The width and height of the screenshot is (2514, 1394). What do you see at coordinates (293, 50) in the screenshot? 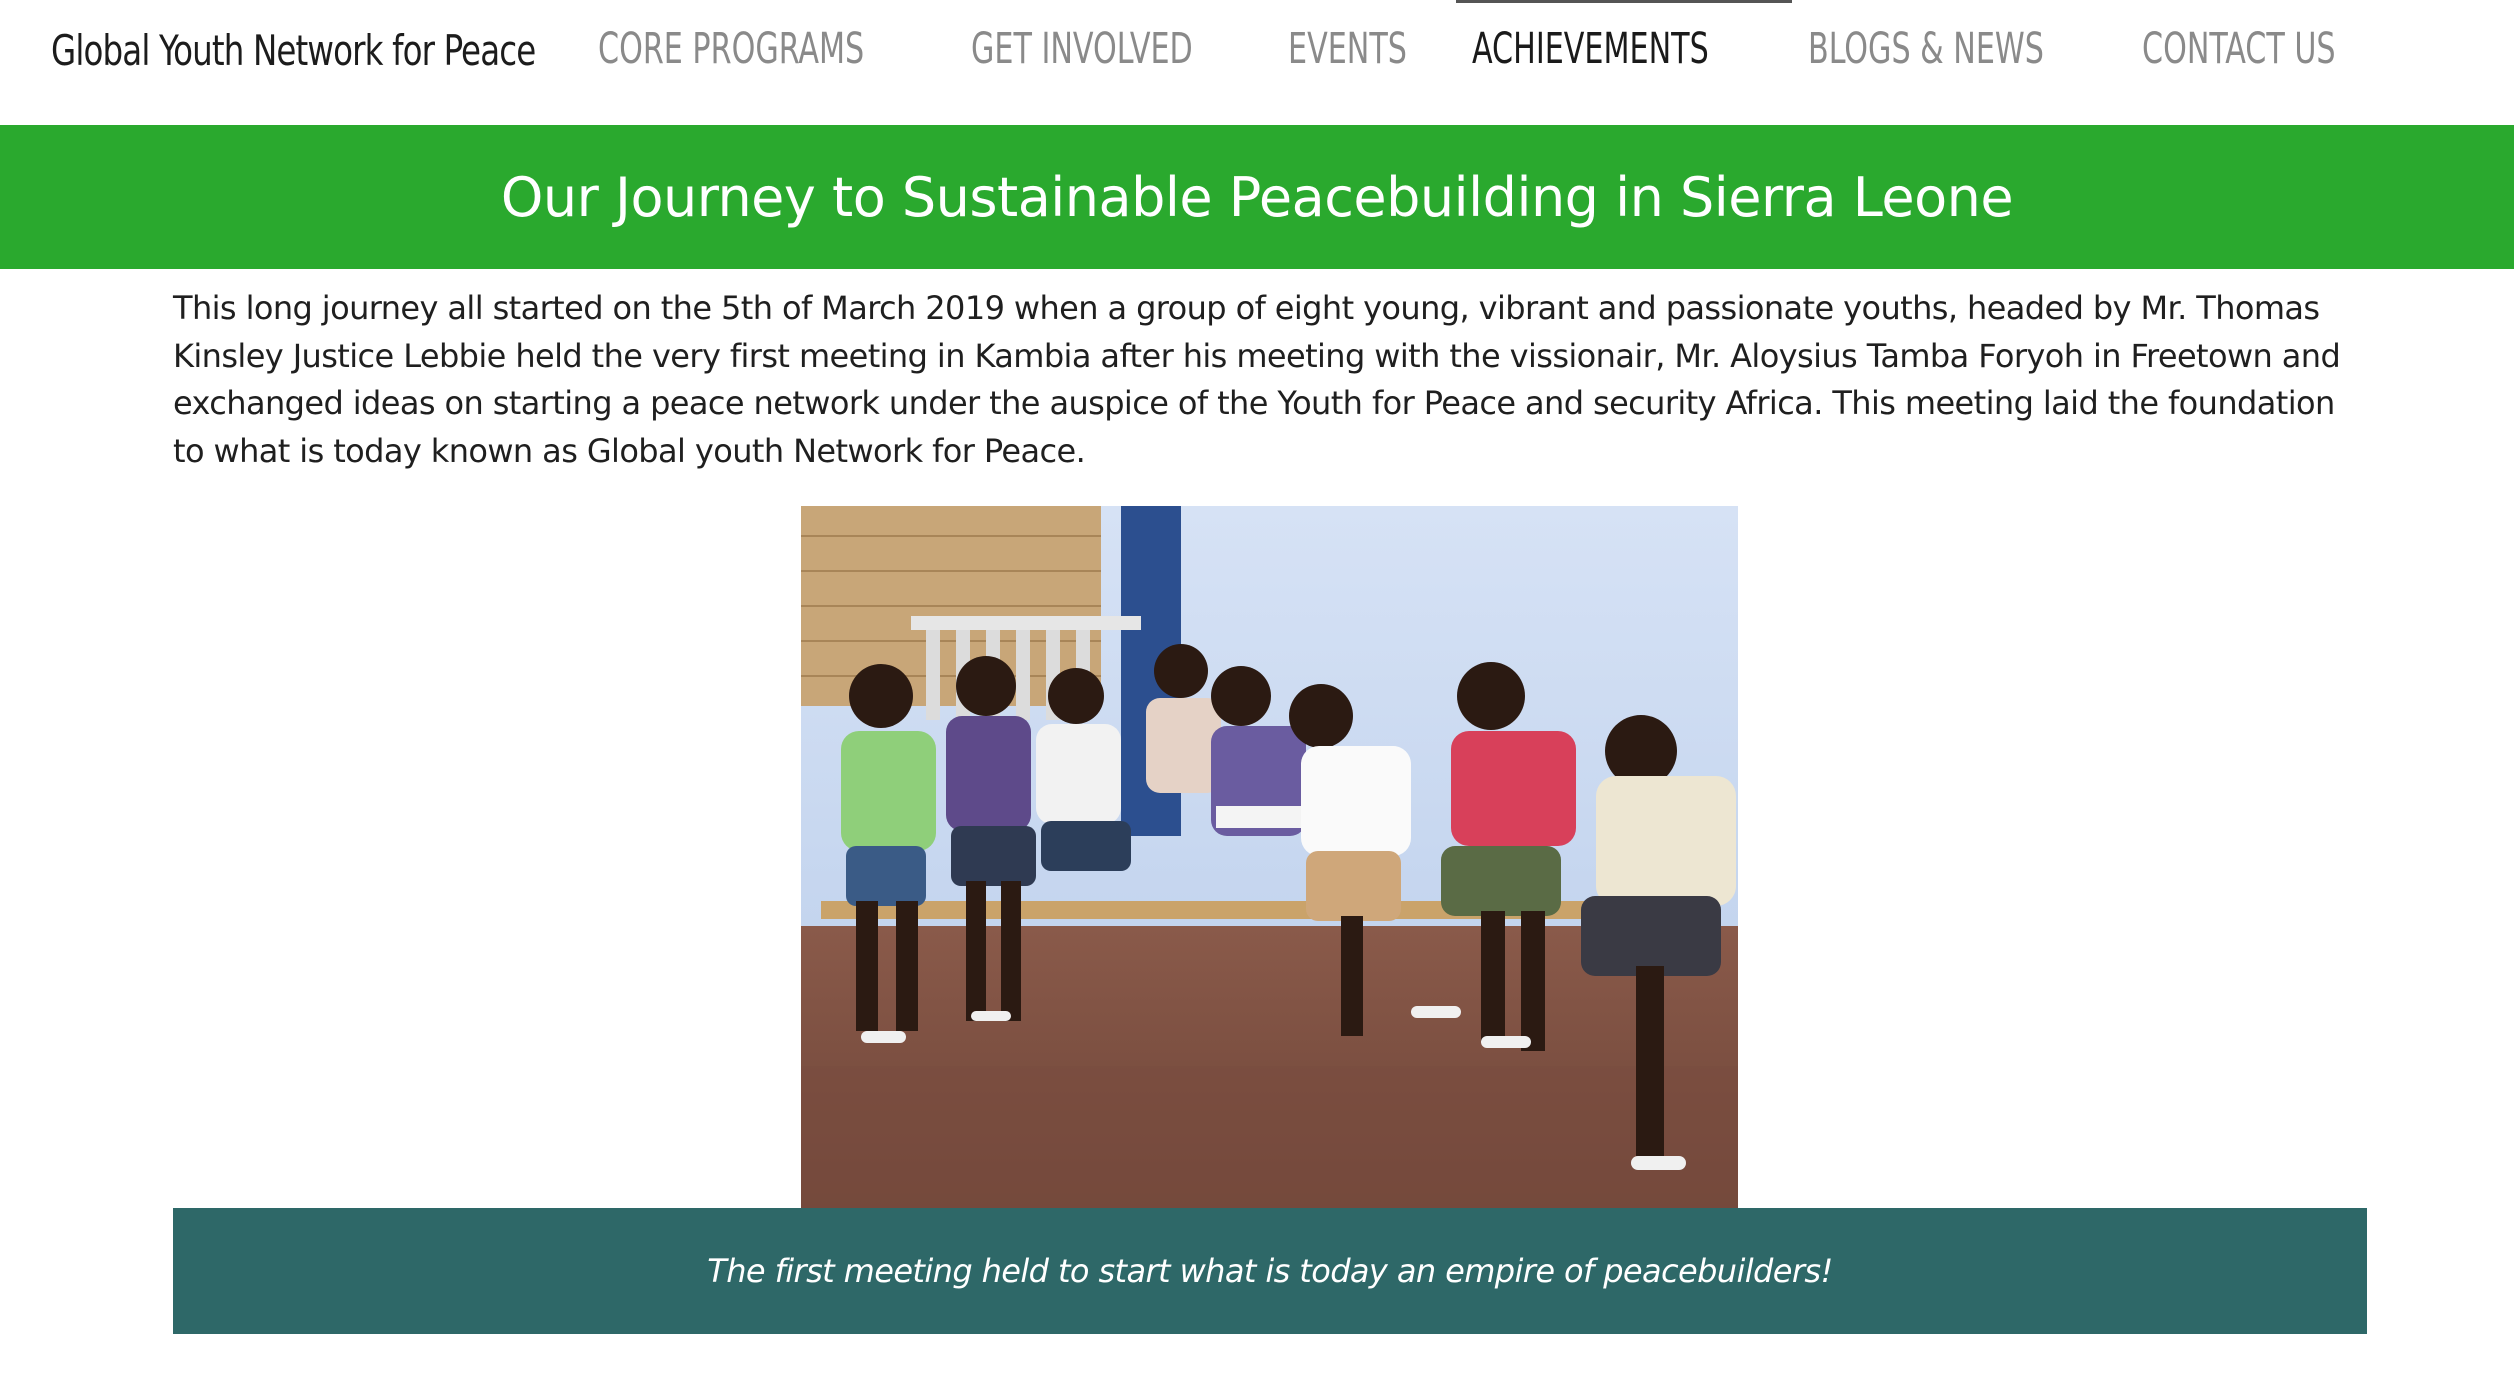
I see `site-brand: Global Youth Network for Peace` at bounding box center [293, 50].